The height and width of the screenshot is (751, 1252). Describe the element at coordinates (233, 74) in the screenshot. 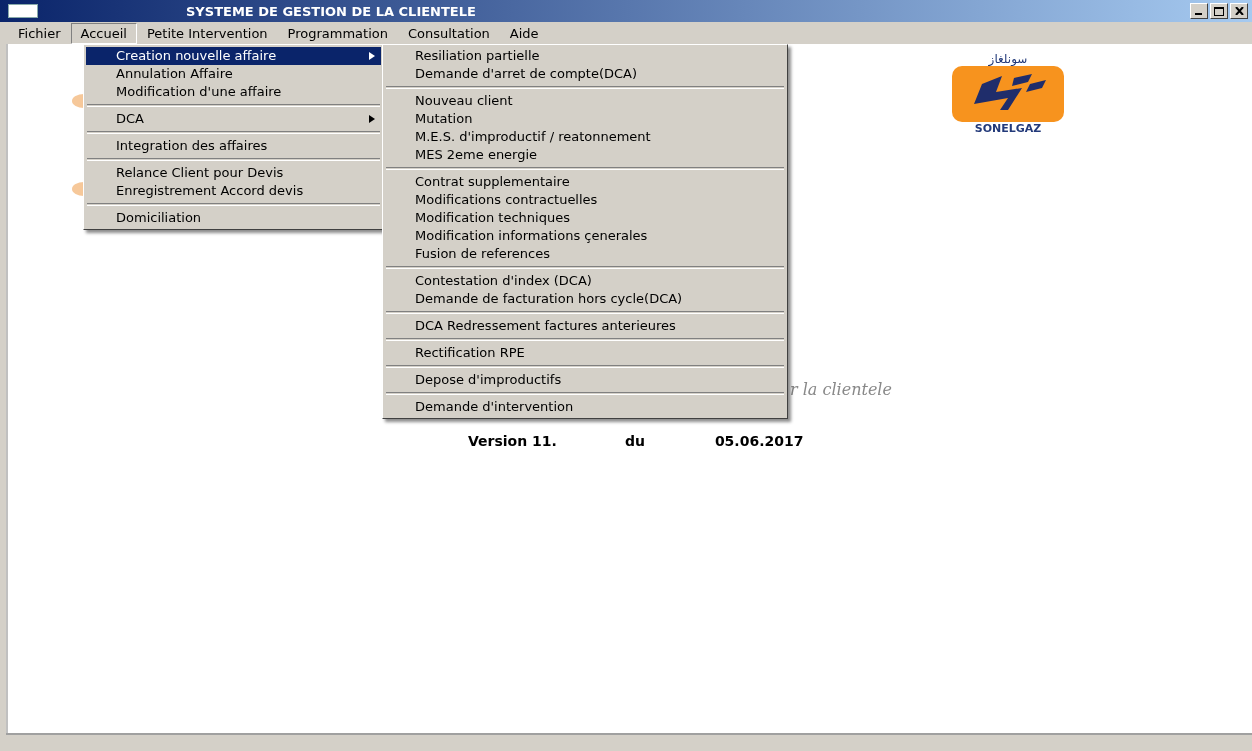

I see `menu-option: Annulation Affaire` at that location.